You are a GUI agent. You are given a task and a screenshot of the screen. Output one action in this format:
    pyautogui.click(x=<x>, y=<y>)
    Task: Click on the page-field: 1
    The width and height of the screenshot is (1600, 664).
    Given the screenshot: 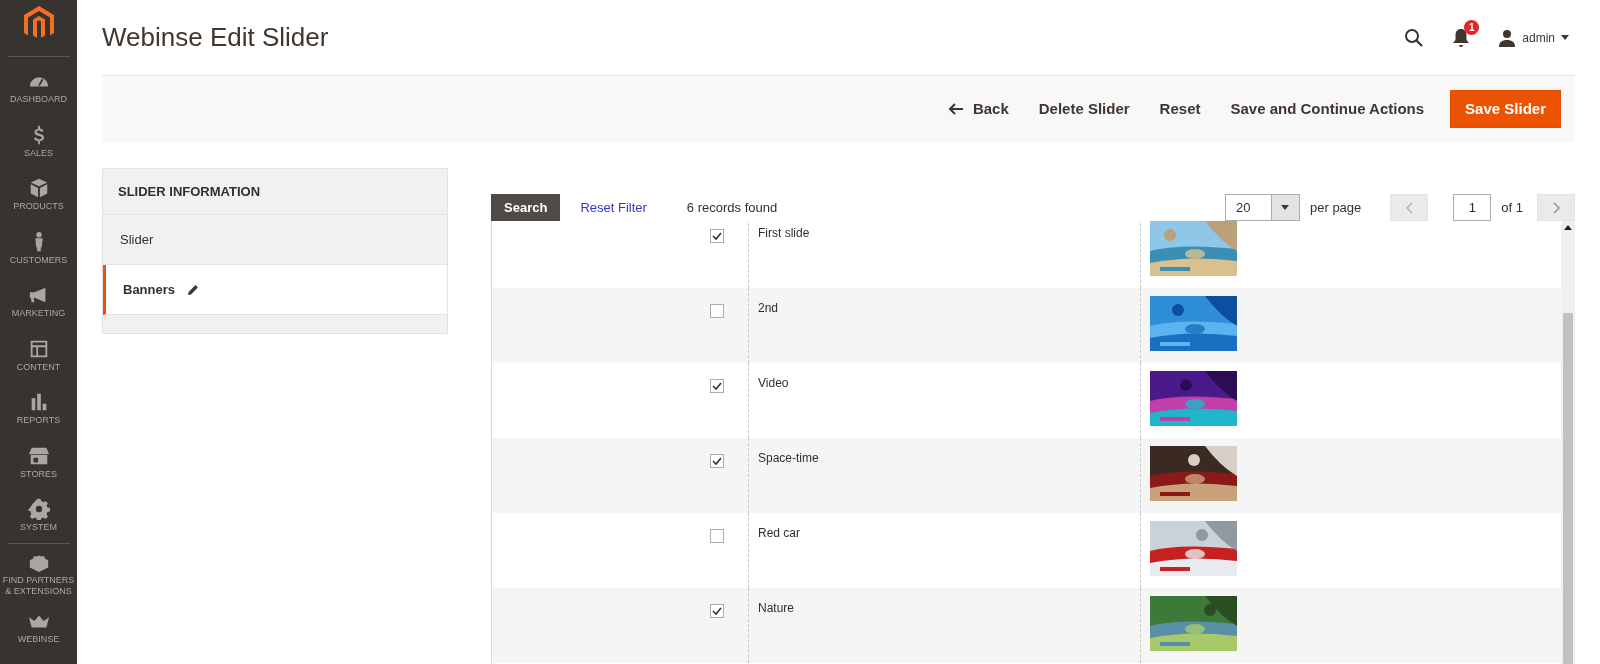 What is the action you would take?
    pyautogui.click(x=1472, y=207)
    